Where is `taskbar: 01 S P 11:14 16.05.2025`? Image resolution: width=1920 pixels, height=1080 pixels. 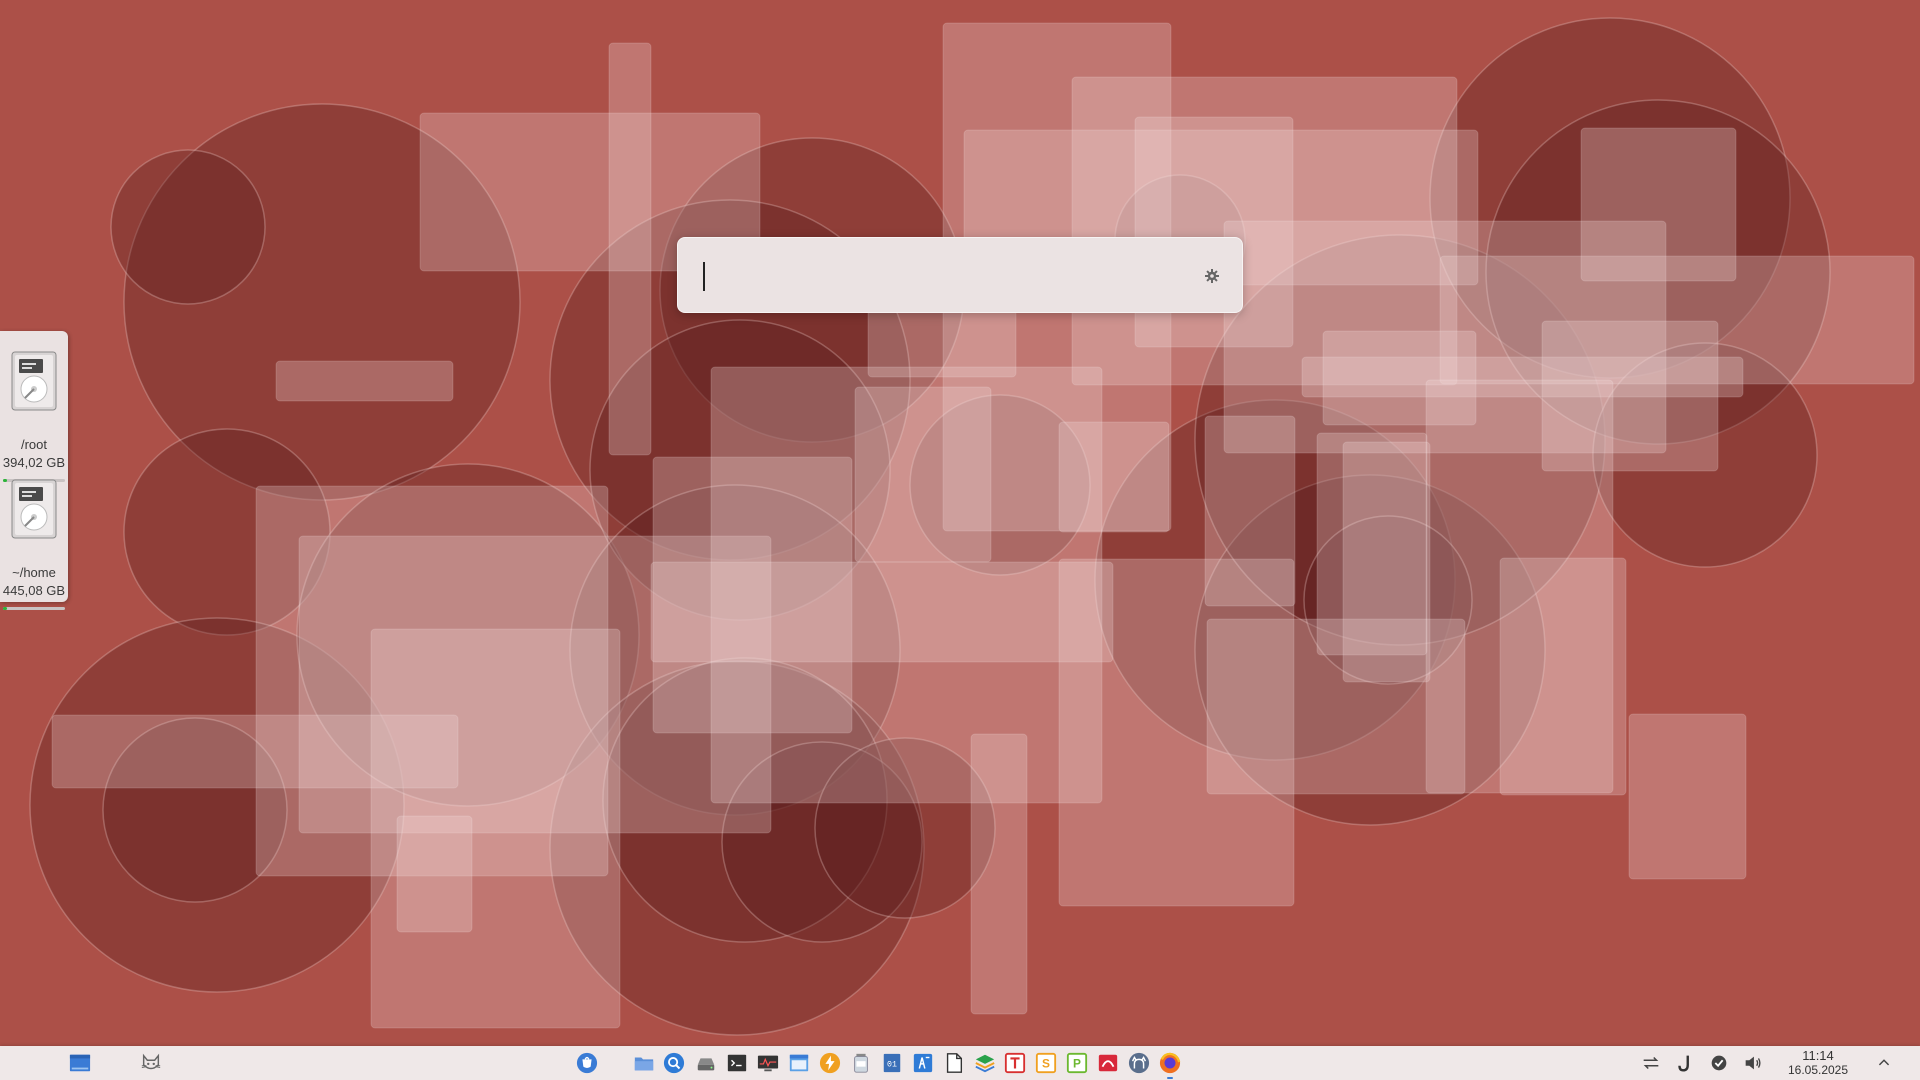
taskbar: 01 S P 11:14 16.05.2025 is located at coordinates (960, 1063).